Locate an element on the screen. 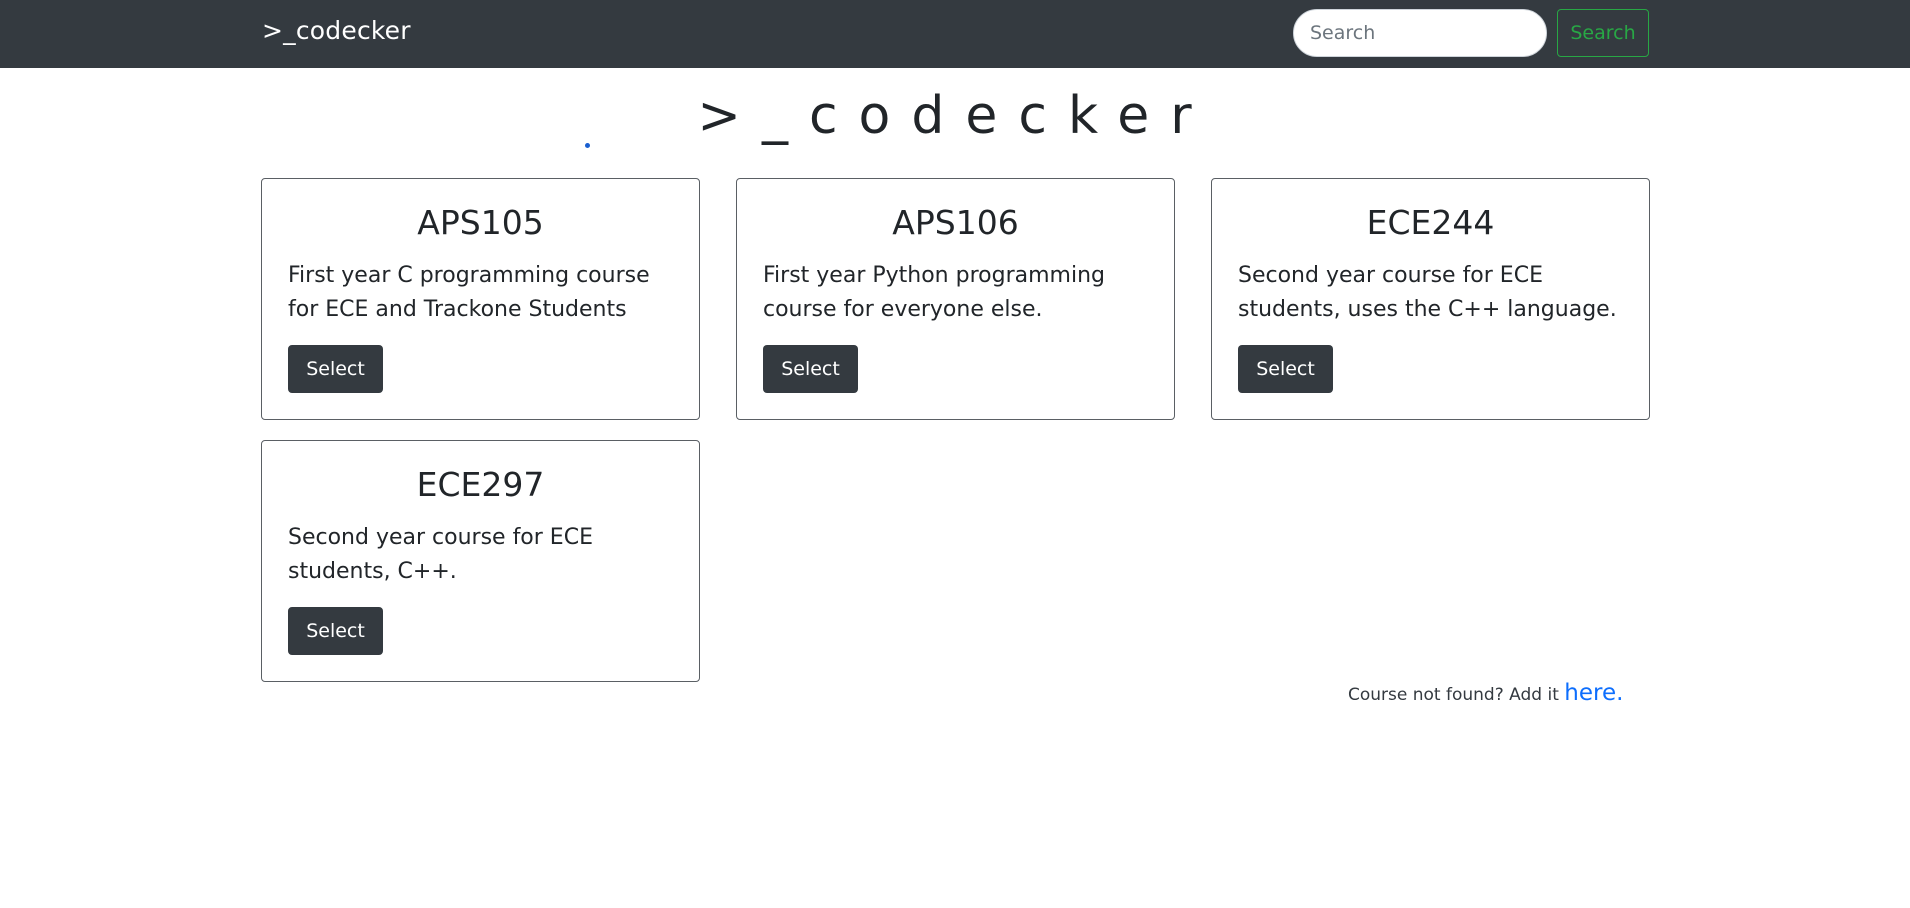 This screenshot has height=908, width=1910. course-code: APS106 is located at coordinates (955, 222).